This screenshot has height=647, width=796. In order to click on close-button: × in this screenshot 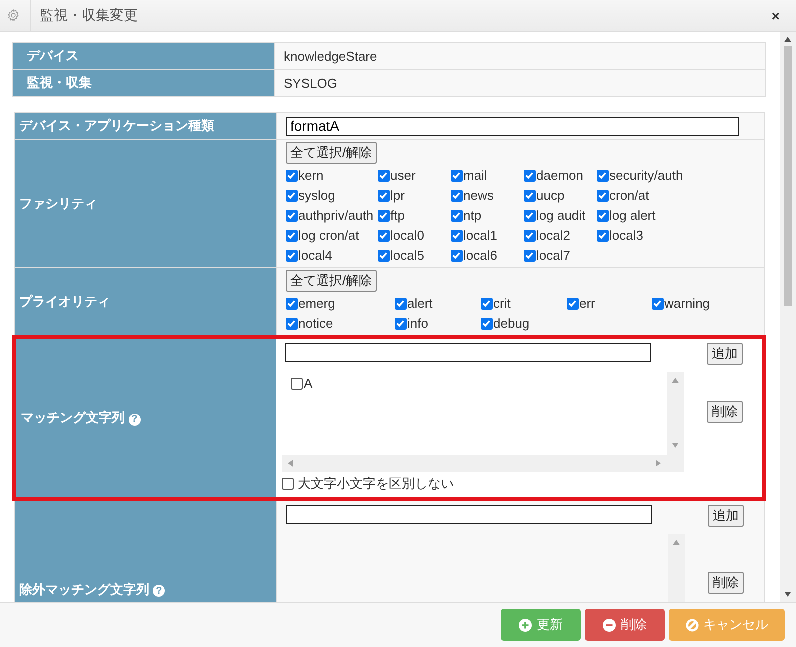, I will do `click(776, 16)`.